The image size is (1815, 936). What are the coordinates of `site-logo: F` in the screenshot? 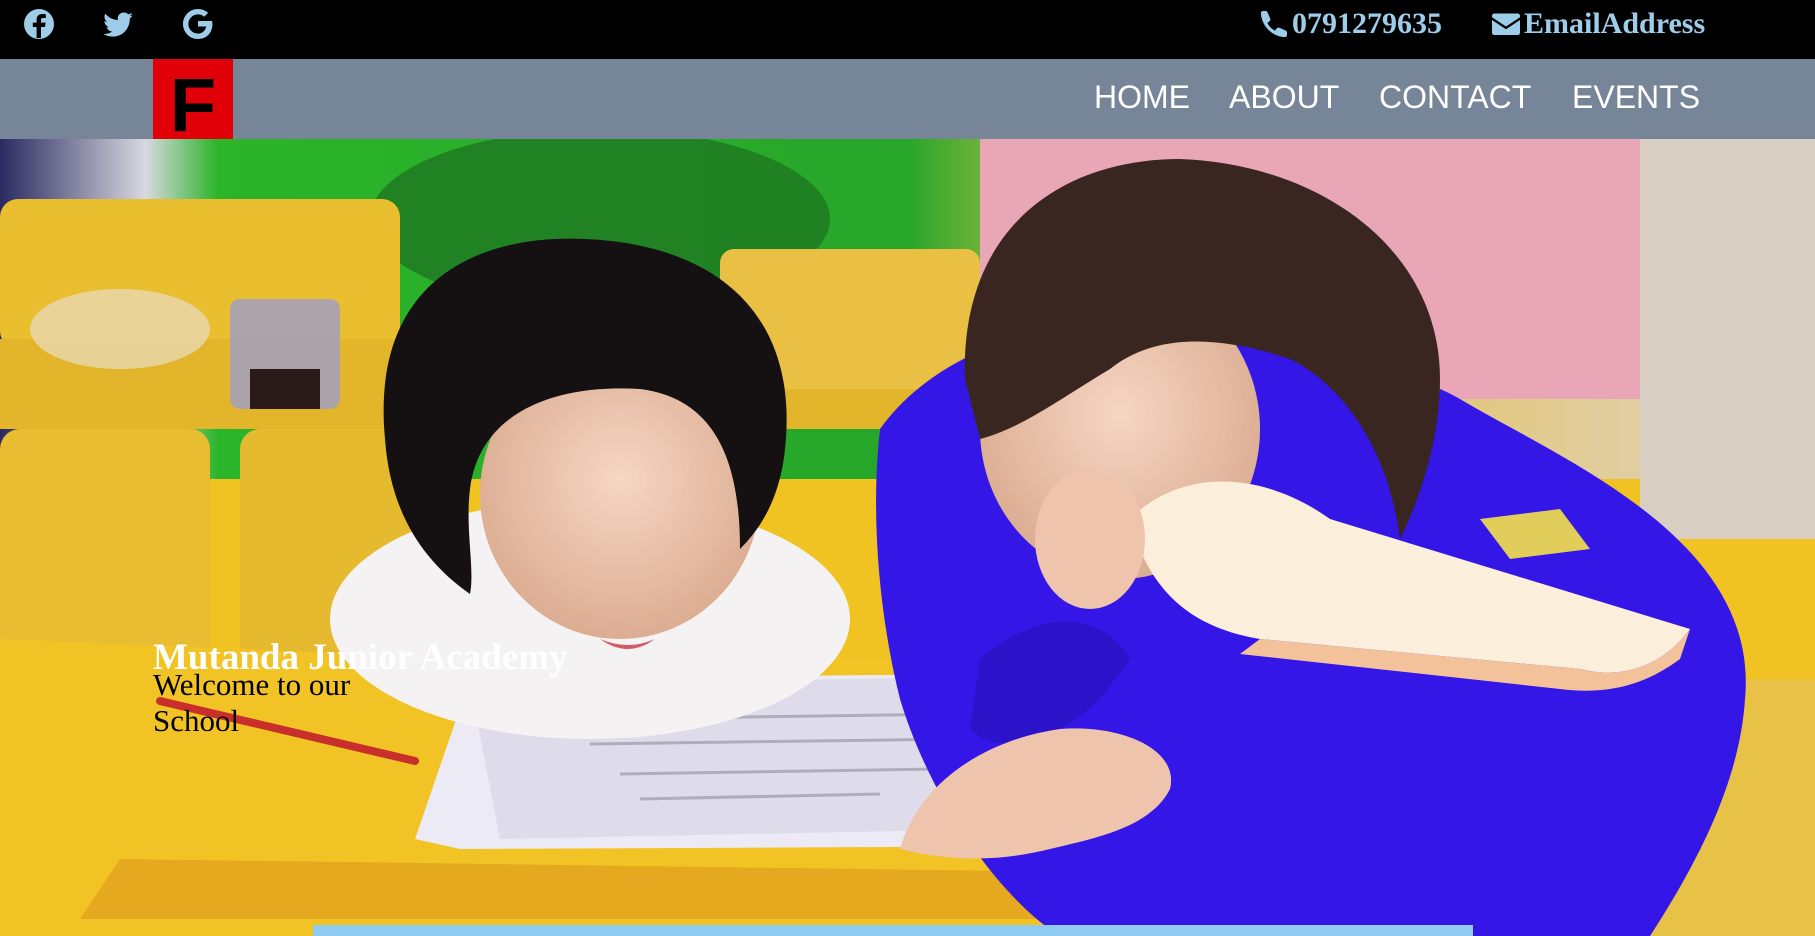 It's located at (193, 103).